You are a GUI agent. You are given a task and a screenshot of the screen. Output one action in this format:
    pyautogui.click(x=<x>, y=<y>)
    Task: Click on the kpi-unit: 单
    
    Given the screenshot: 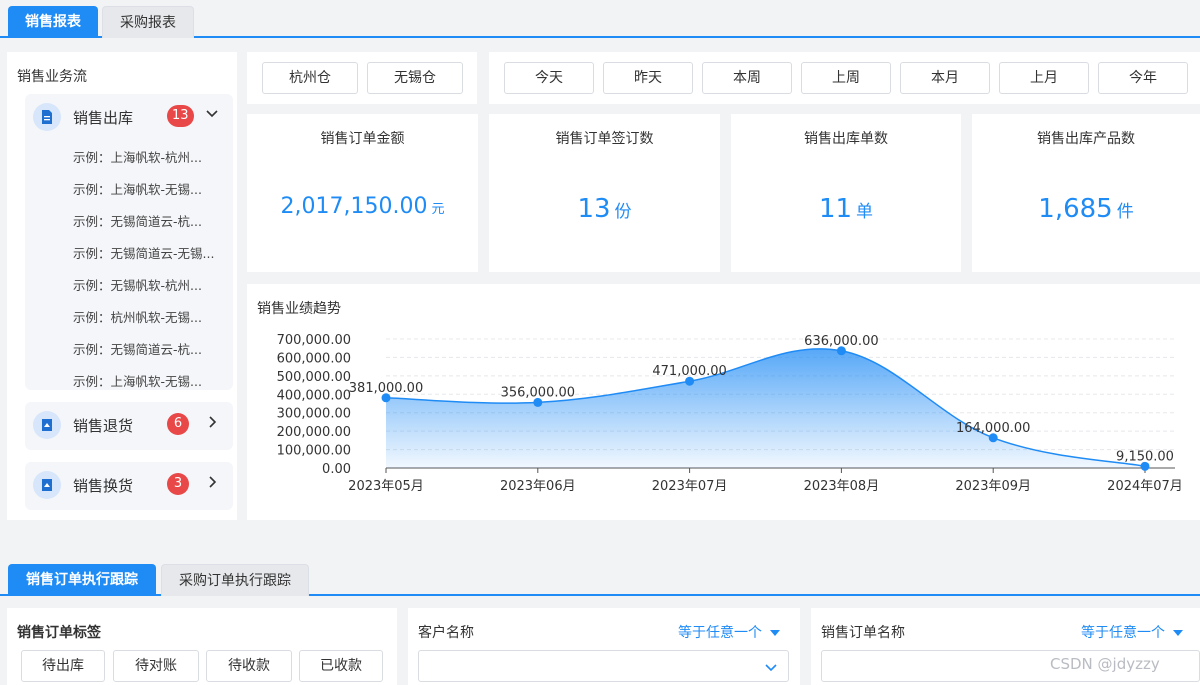 What is the action you would take?
    pyautogui.click(x=865, y=212)
    